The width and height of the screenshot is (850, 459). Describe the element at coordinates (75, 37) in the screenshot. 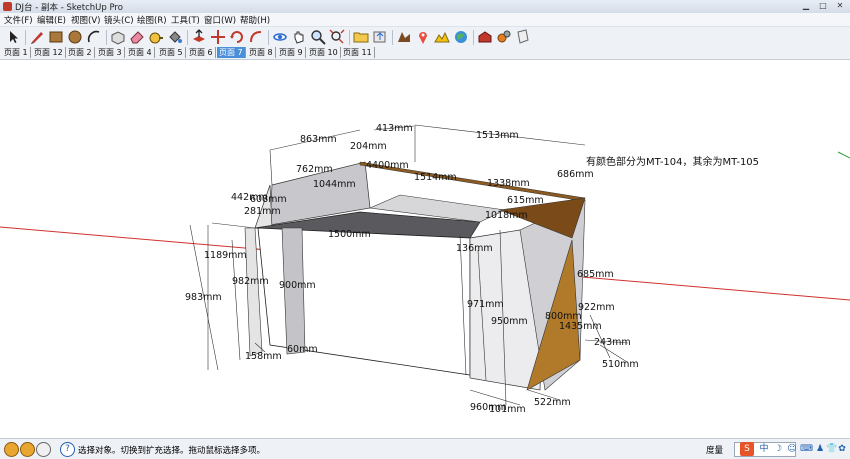

I see `circle-tool` at that location.